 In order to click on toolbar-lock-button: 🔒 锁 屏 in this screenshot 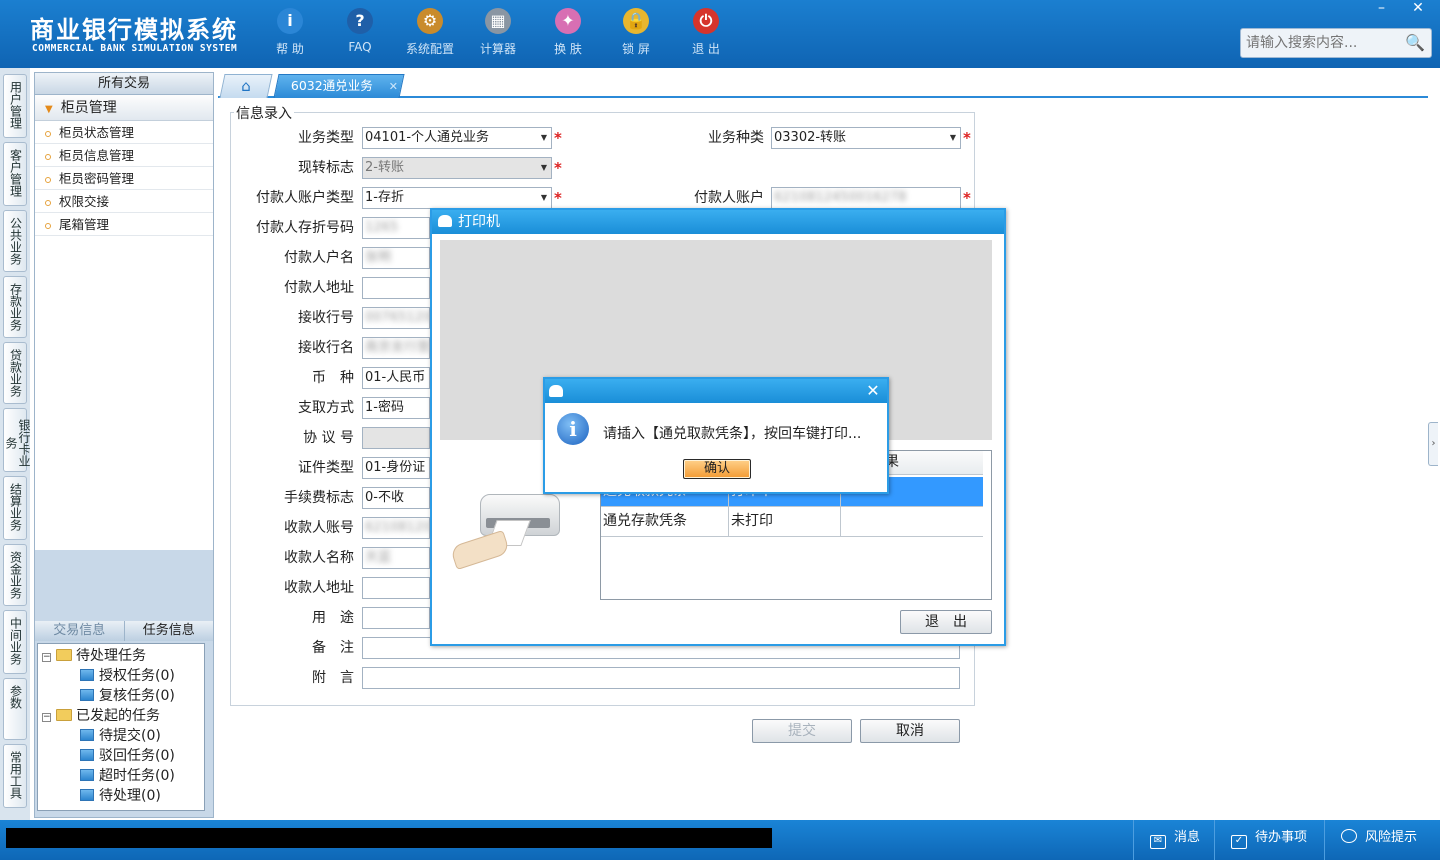, I will do `click(636, 32)`.